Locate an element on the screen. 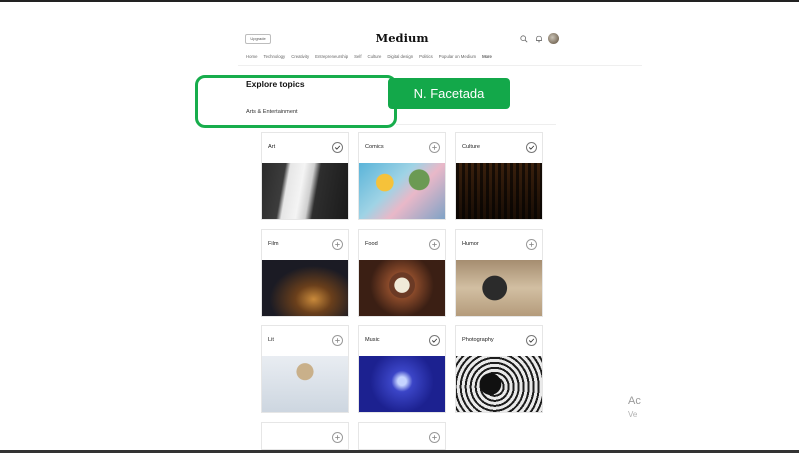 The height and width of the screenshot is (453, 799). topic-label: Food is located at coordinates (371, 244).